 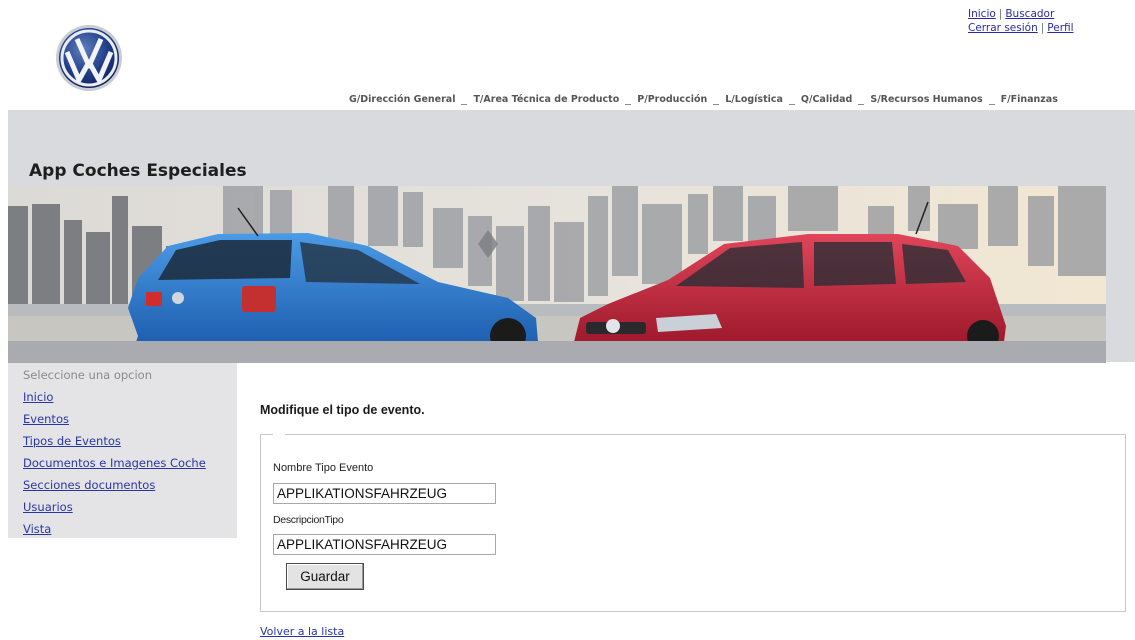 What do you see at coordinates (1029, 14) in the screenshot?
I see `top-link-buscador: Buscador` at bounding box center [1029, 14].